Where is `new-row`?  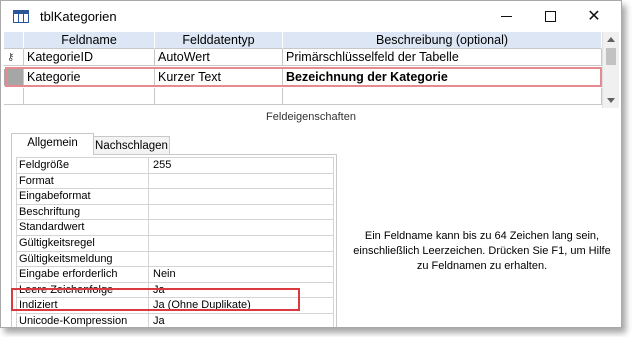 new-row is located at coordinates (303, 96).